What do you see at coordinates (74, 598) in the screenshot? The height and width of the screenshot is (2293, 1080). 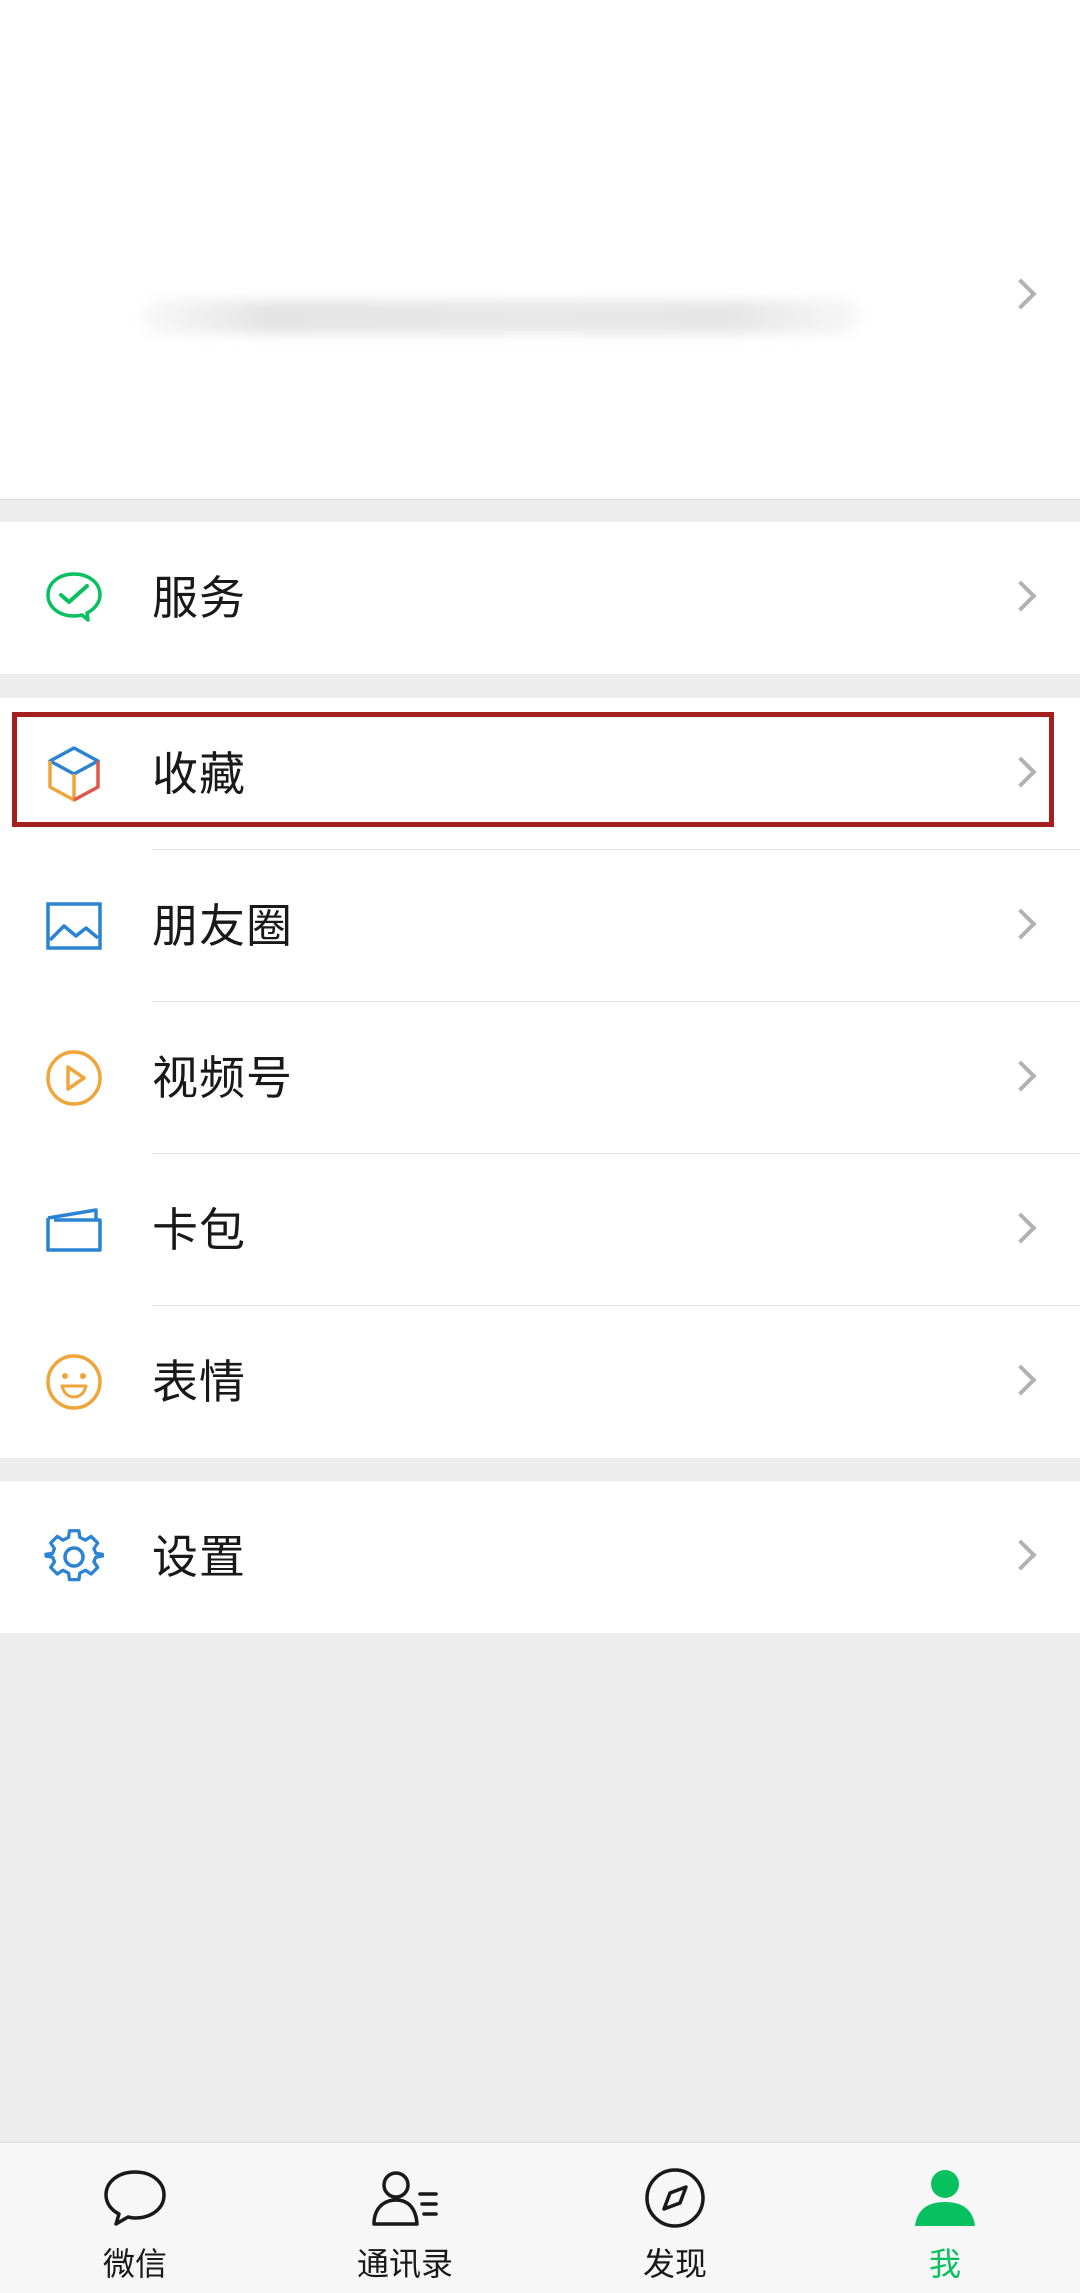 I see `wechat-pay-icon` at bounding box center [74, 598].